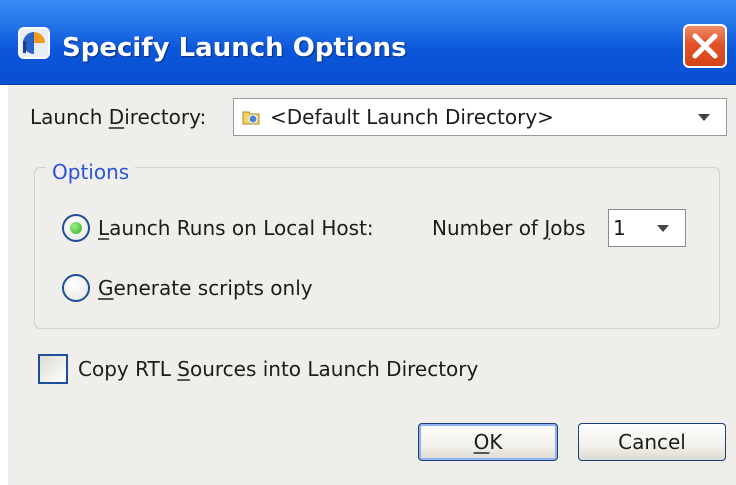 The width and height of the screenshot is (736, 485). Describe the element at coordinates (278, 369) in the screenshot. I see `copy-rtl-label: Copy RTL Sources into Launch Directory` at that location.